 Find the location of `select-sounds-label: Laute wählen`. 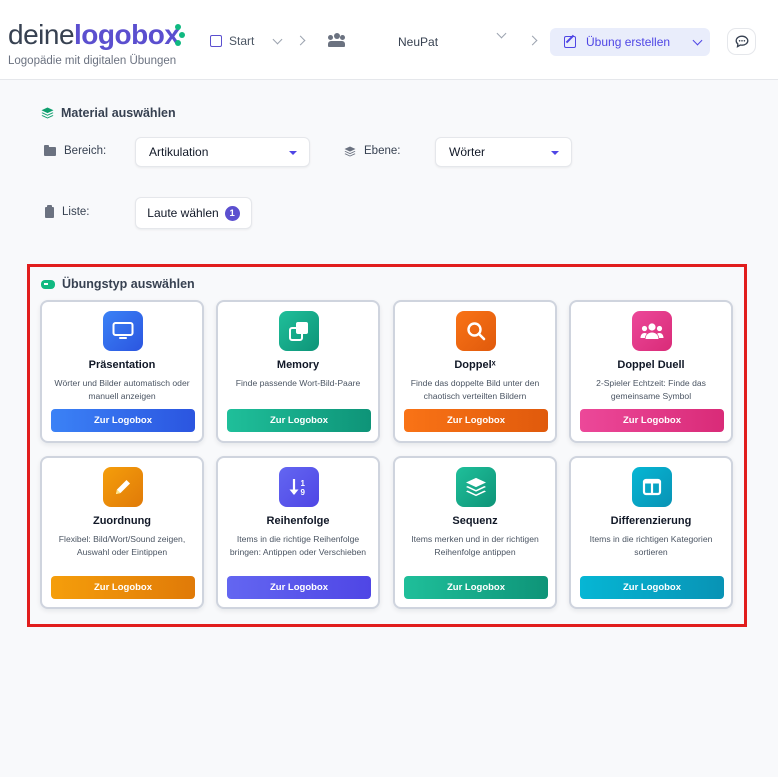

select-sounds-label: Laute wählen is located at coordinates (183, 213).